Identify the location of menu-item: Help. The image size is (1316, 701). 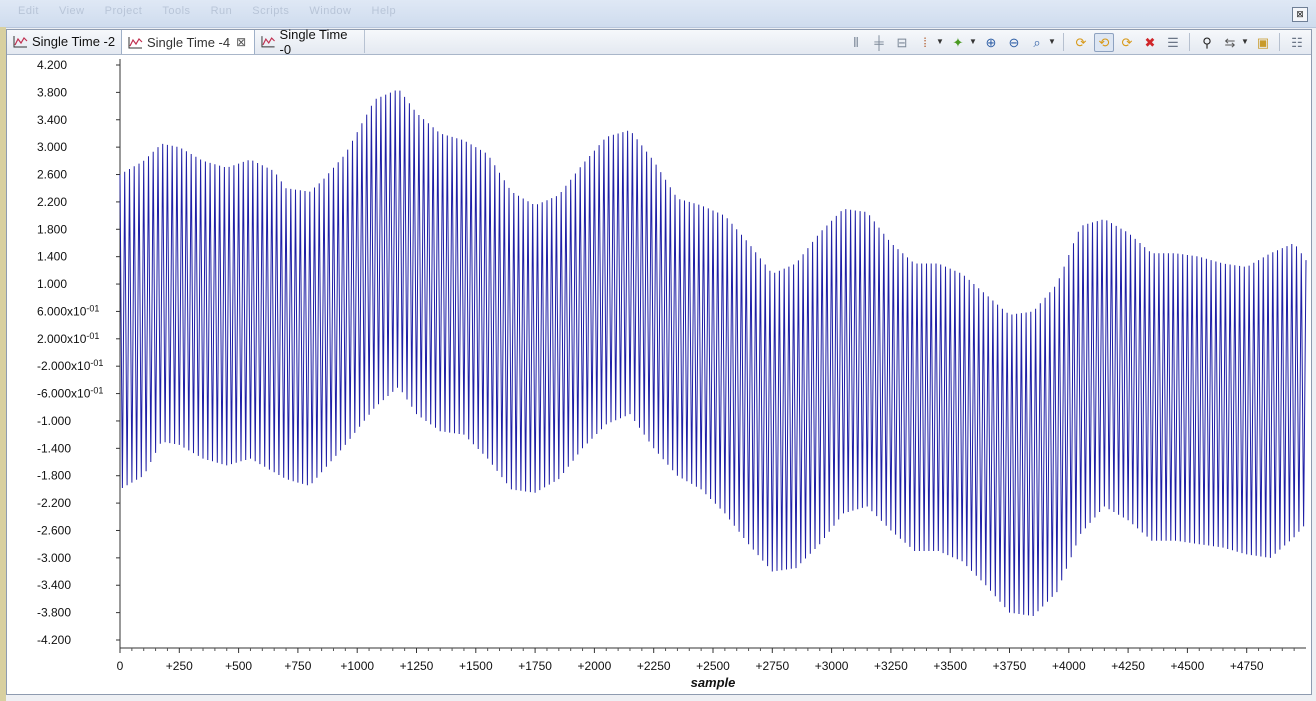
(384, 11).